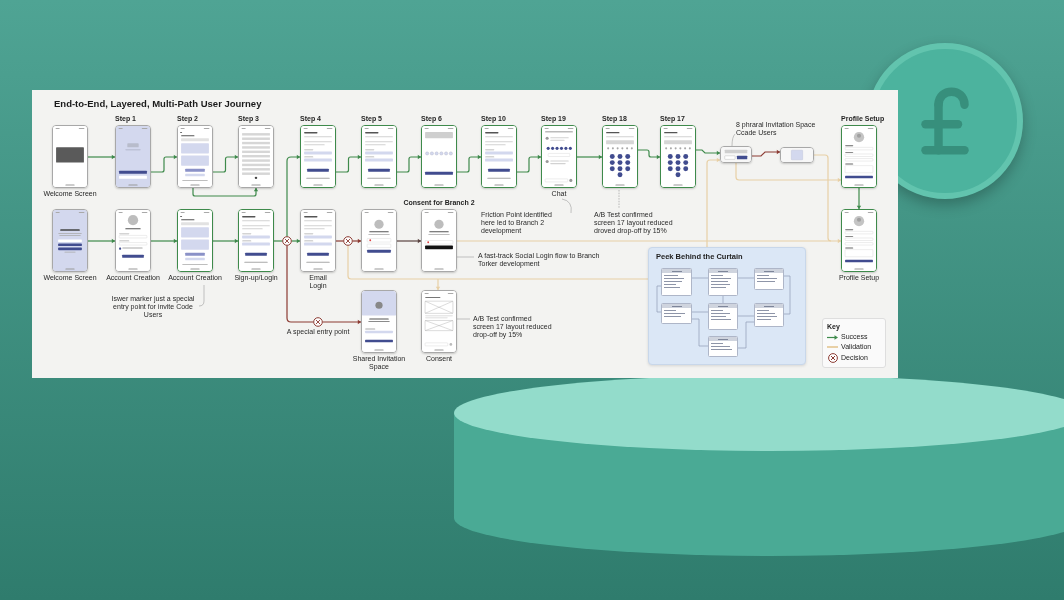  I want to click on arrow-icon, so click(832, 337).